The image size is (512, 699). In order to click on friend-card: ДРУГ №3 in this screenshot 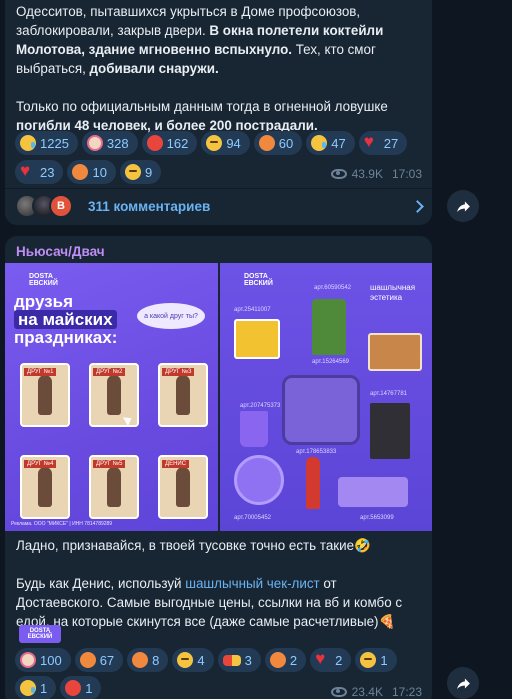, I will do `click(183, 395)`.